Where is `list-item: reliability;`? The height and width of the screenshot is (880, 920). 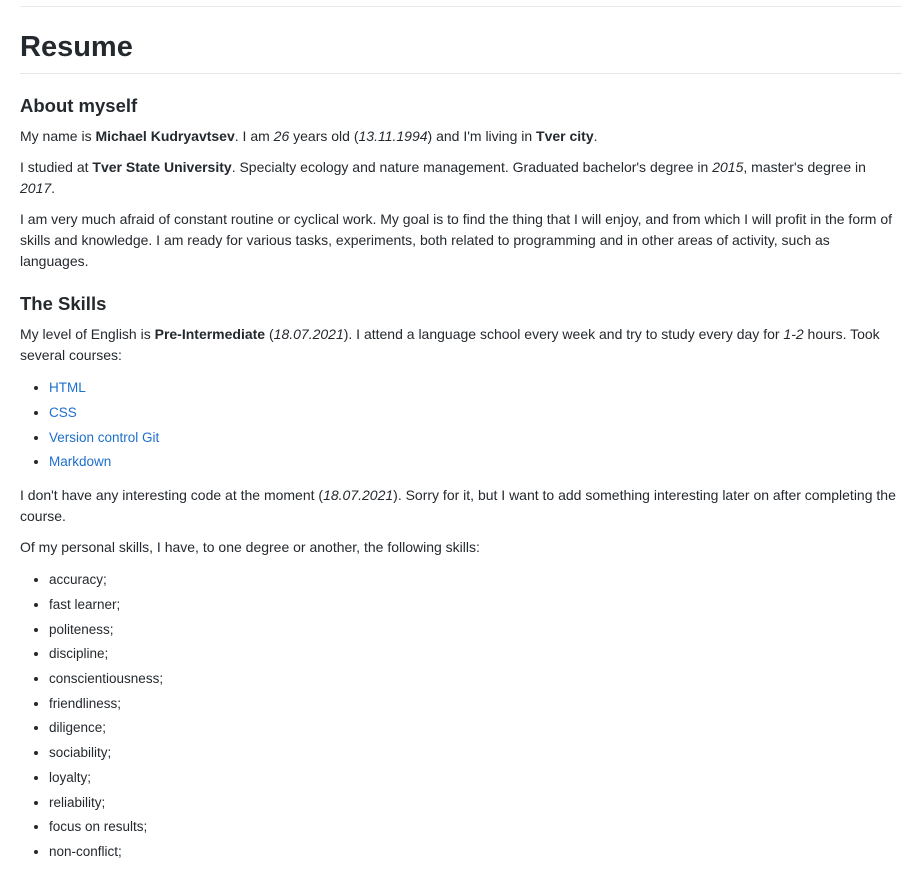 list-item: reliability; is located at coordinates (475, 803).